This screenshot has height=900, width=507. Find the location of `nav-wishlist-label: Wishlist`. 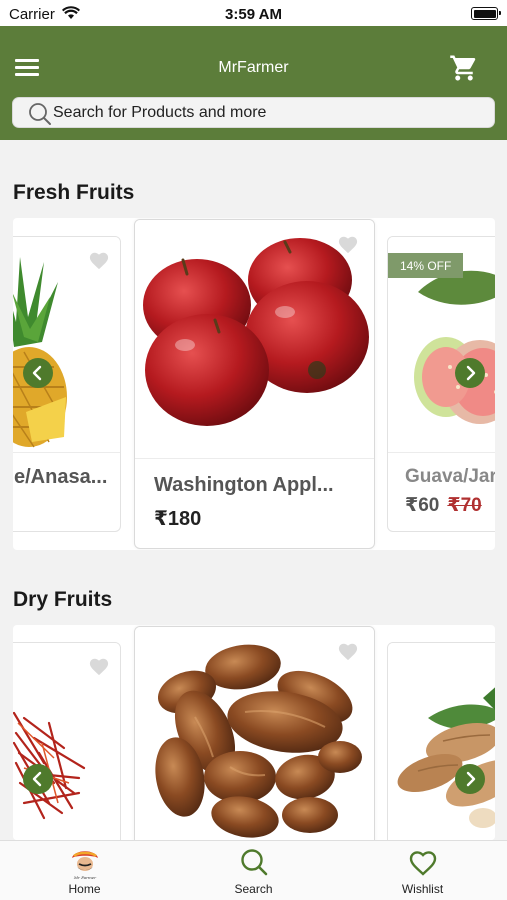

nav-wishlist-label: Wishlist is located at coordinates (422, 889).